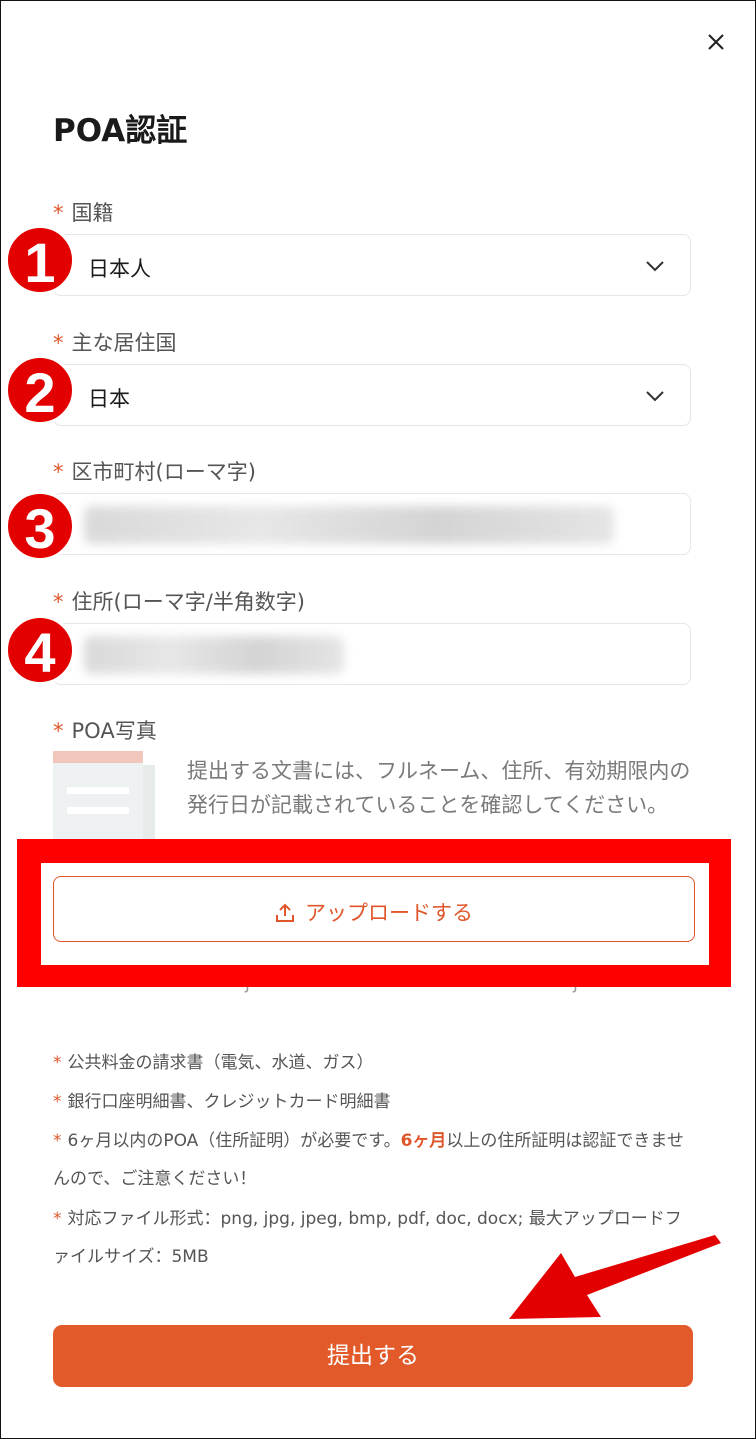 Image resolution: width=756 pixels, height=1439 pixels. What do you see at coordinates (716, 42) in the screenshot?
I see `close-icon` at bounding box center [716, 42].